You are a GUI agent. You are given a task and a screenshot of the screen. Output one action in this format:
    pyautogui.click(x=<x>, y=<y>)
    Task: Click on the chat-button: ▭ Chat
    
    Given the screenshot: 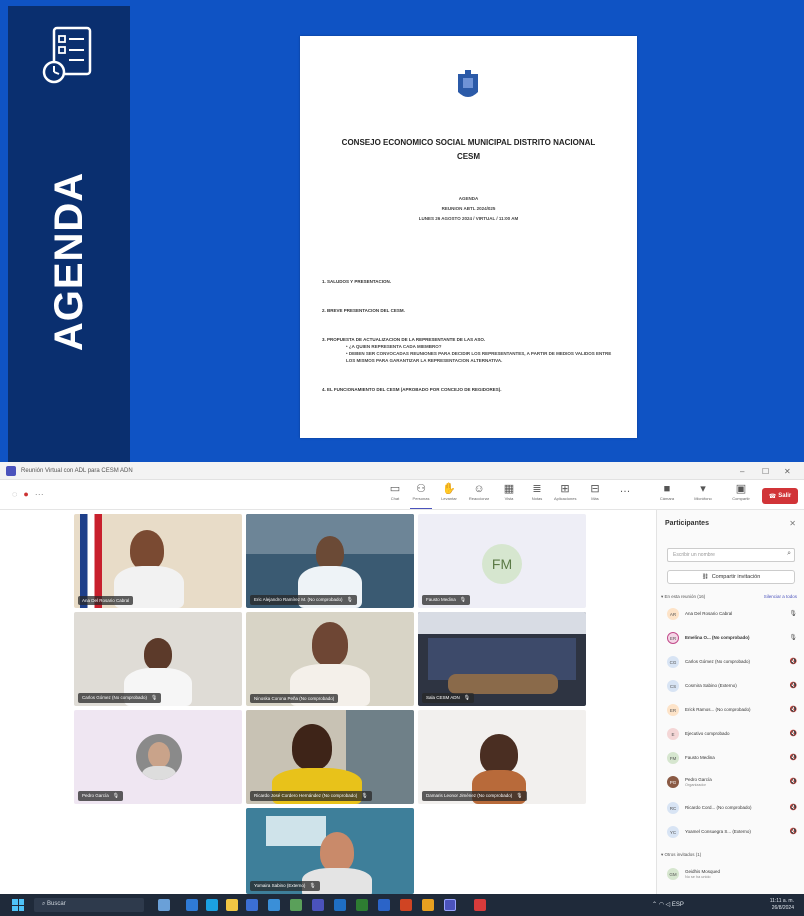 What is the action you would take?
    pyautogui.click(x=395, y=496)
    